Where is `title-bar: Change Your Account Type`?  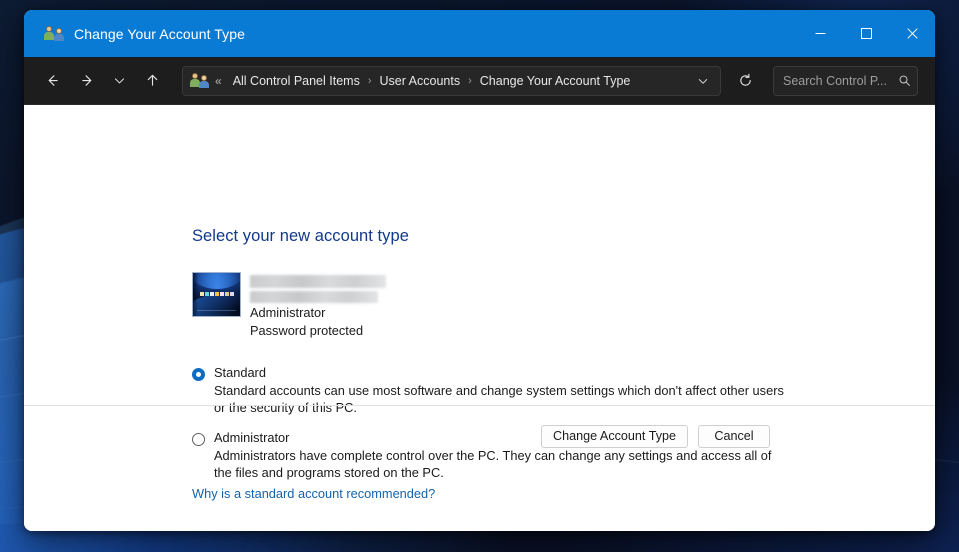
title-bar: Change Your Account Type is located at coordinates (479, 33).